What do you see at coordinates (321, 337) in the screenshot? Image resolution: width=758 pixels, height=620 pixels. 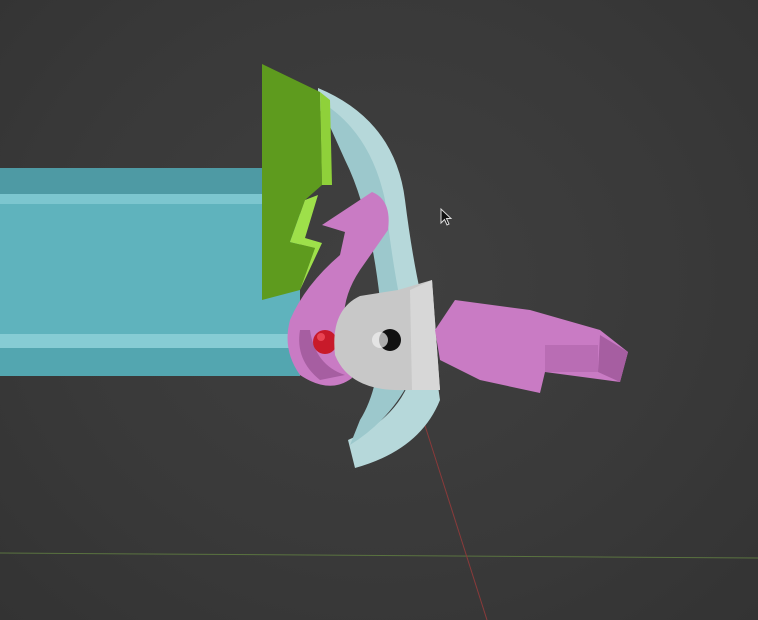 I see `red-ball-highlight` at bounding box center [321, 337].